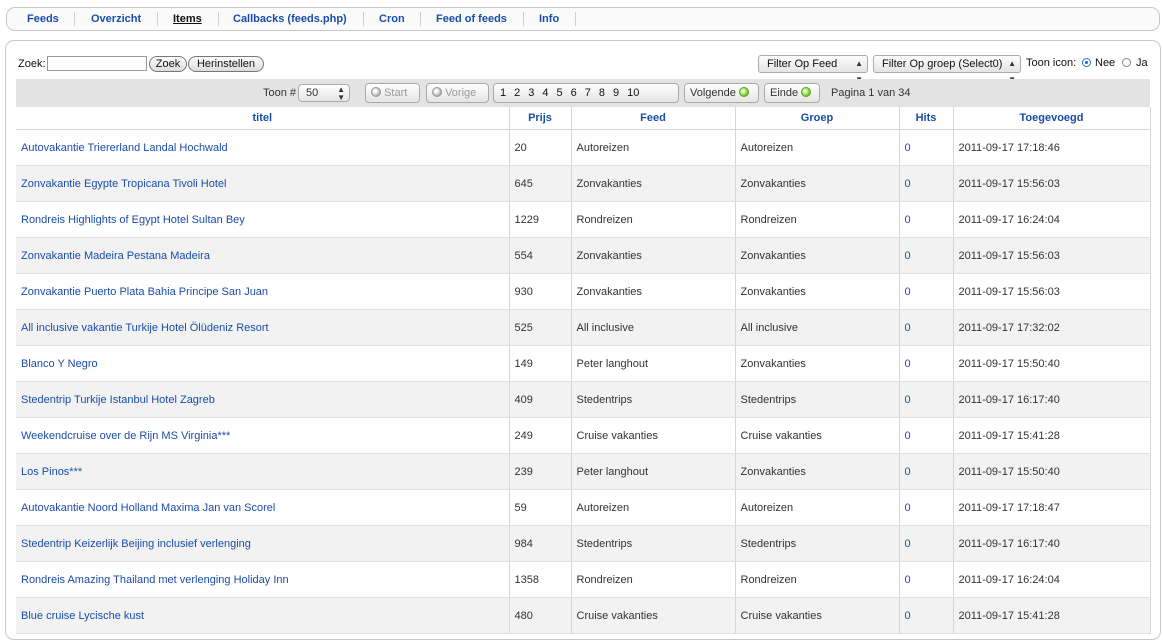  Describe the element at coordinates (1086, 62) in the screenshot. I see `radio-nee` at that location.